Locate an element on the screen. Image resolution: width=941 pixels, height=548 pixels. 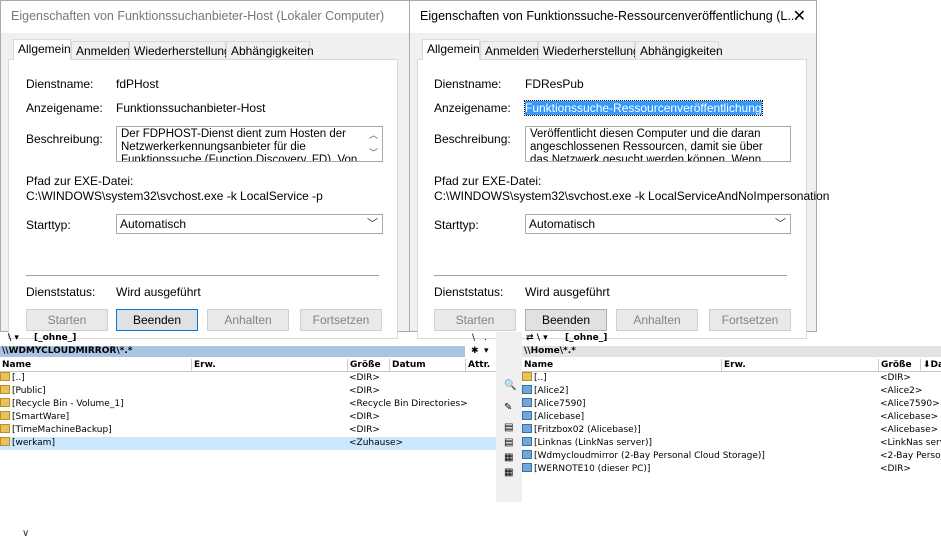
col-date: Datum is located at coordinates (407, 365).